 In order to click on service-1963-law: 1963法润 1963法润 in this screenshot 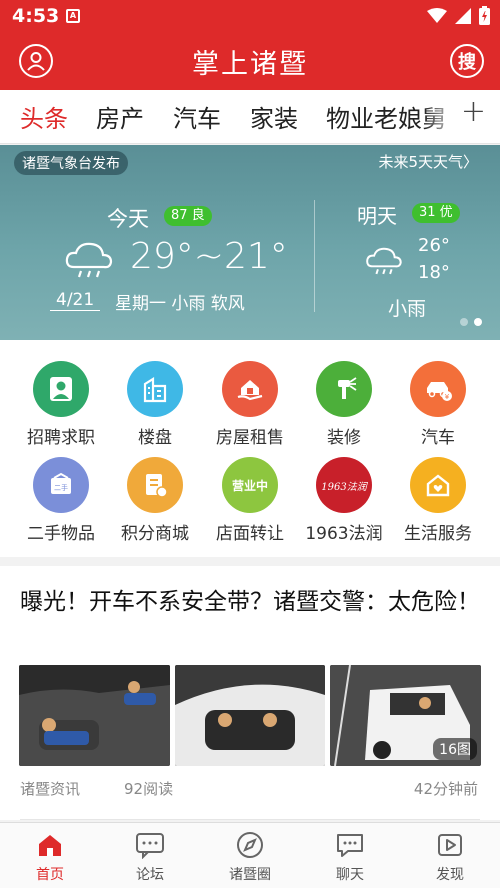, I will do `click(344, 500)`.